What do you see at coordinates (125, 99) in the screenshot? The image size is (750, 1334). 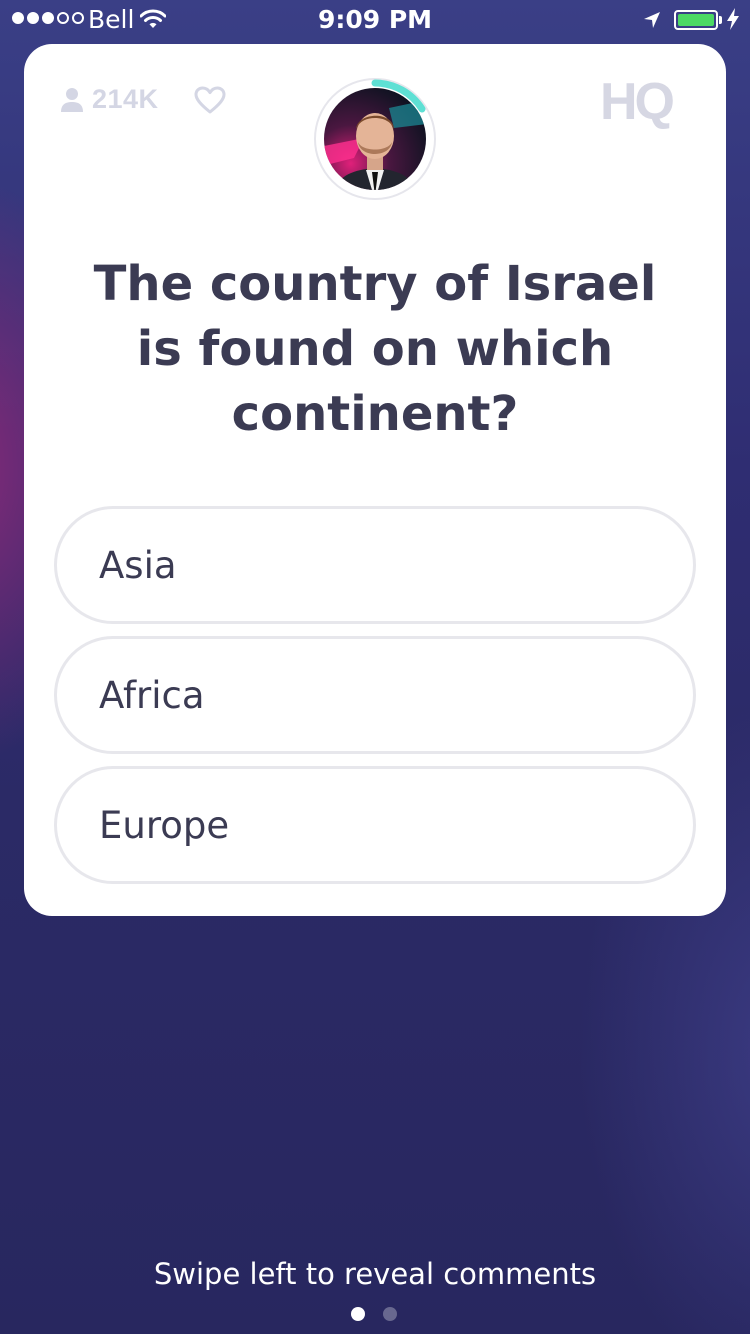 I see `viewer-count: 214K` at bounding box center [125, 99].